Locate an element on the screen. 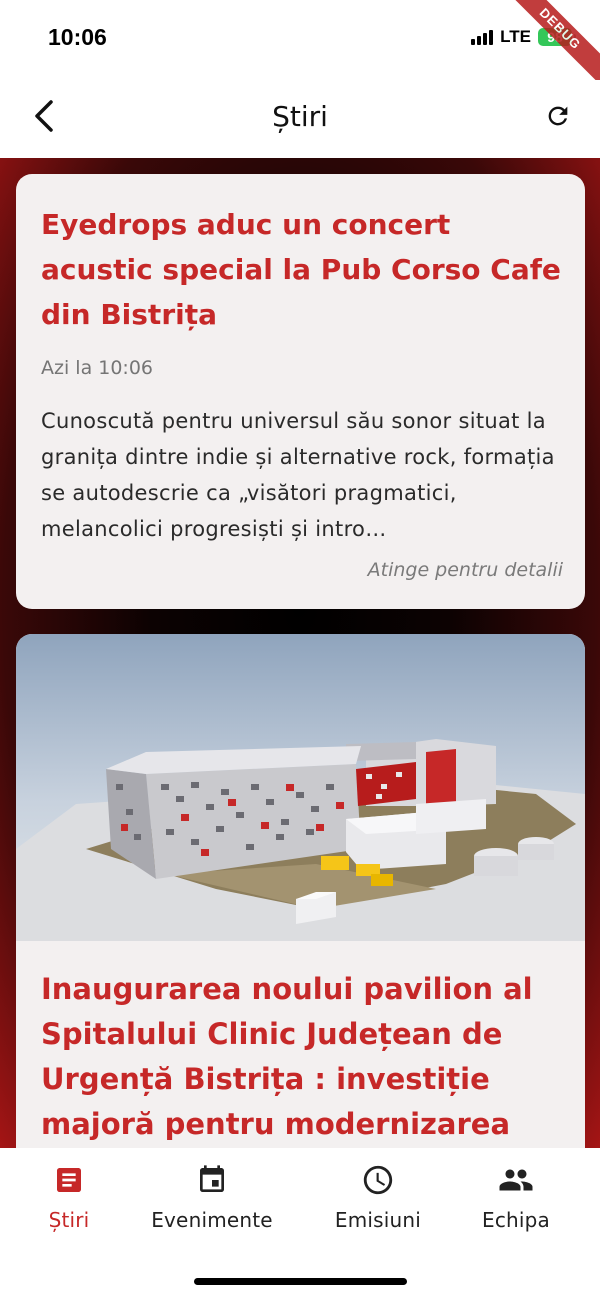  refresh-icon is located at coordinates (558, 116).